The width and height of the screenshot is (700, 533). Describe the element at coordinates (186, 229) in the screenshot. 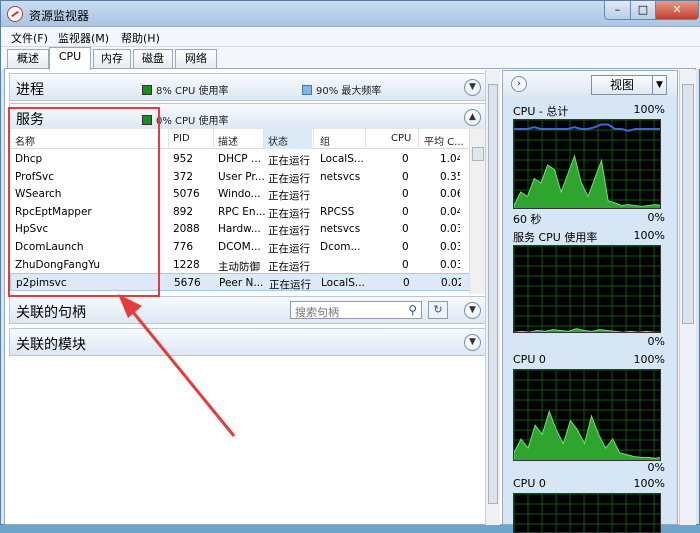

I see `table-cell: 2088` at that location.